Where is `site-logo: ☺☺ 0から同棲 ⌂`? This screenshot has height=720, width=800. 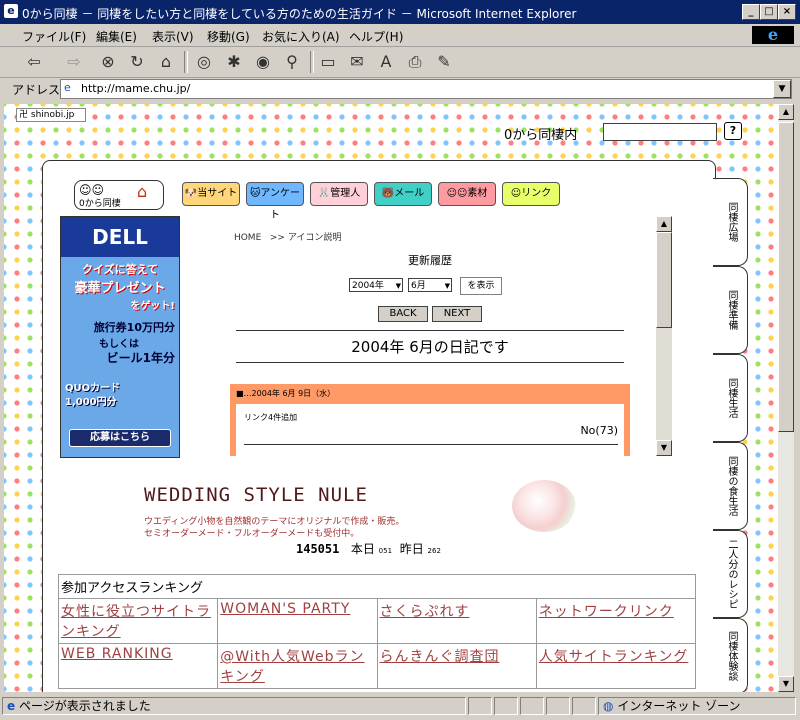
site-logo: ☺☺ 0から同棲 ⌂ is located at coordinates (119, 195).